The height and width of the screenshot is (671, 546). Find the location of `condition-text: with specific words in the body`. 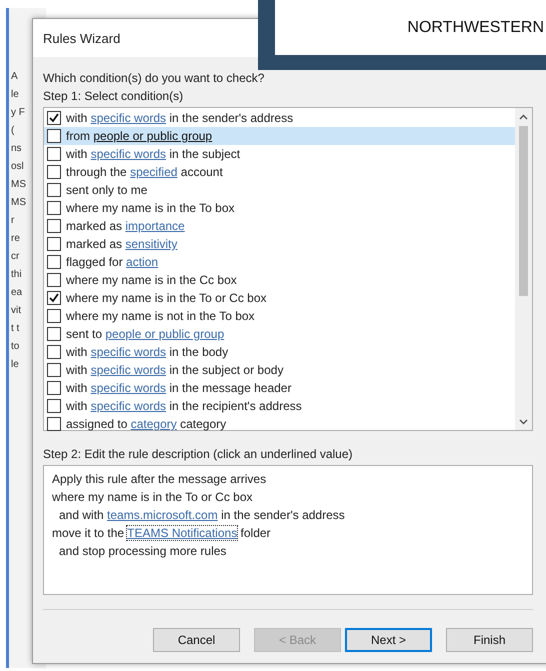

condition-text: with specific words in the body is located at coordinates (147, 352).